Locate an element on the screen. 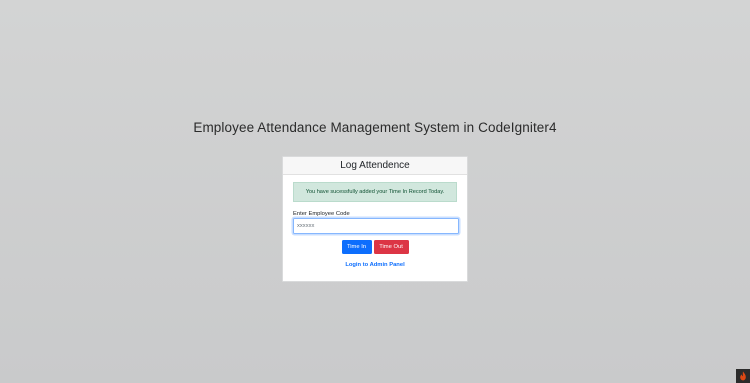 The height and width of the screenshot is (383, 750). debug-toolbar-button is located at coordinates (743, 376).